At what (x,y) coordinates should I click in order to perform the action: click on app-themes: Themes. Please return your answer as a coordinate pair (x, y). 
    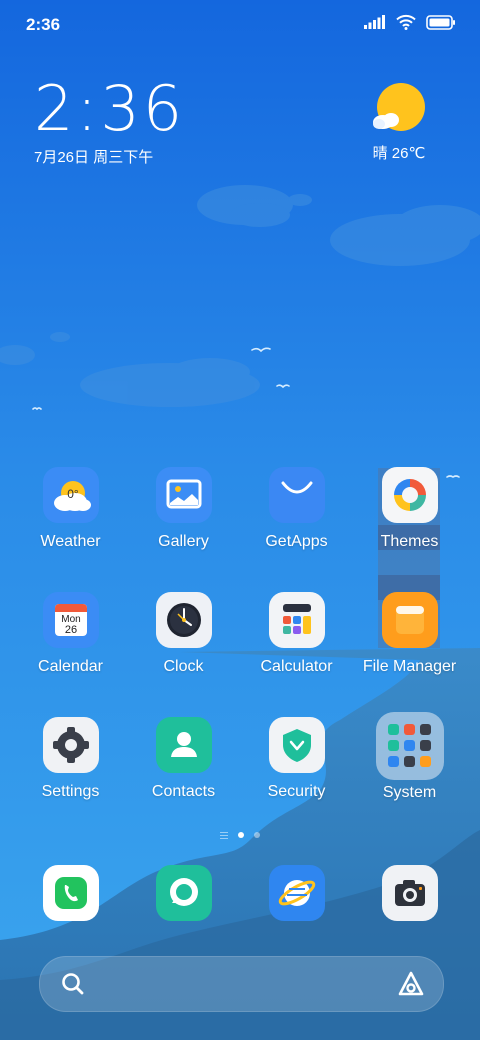
    Looking at the image, I should click on (409, 506).